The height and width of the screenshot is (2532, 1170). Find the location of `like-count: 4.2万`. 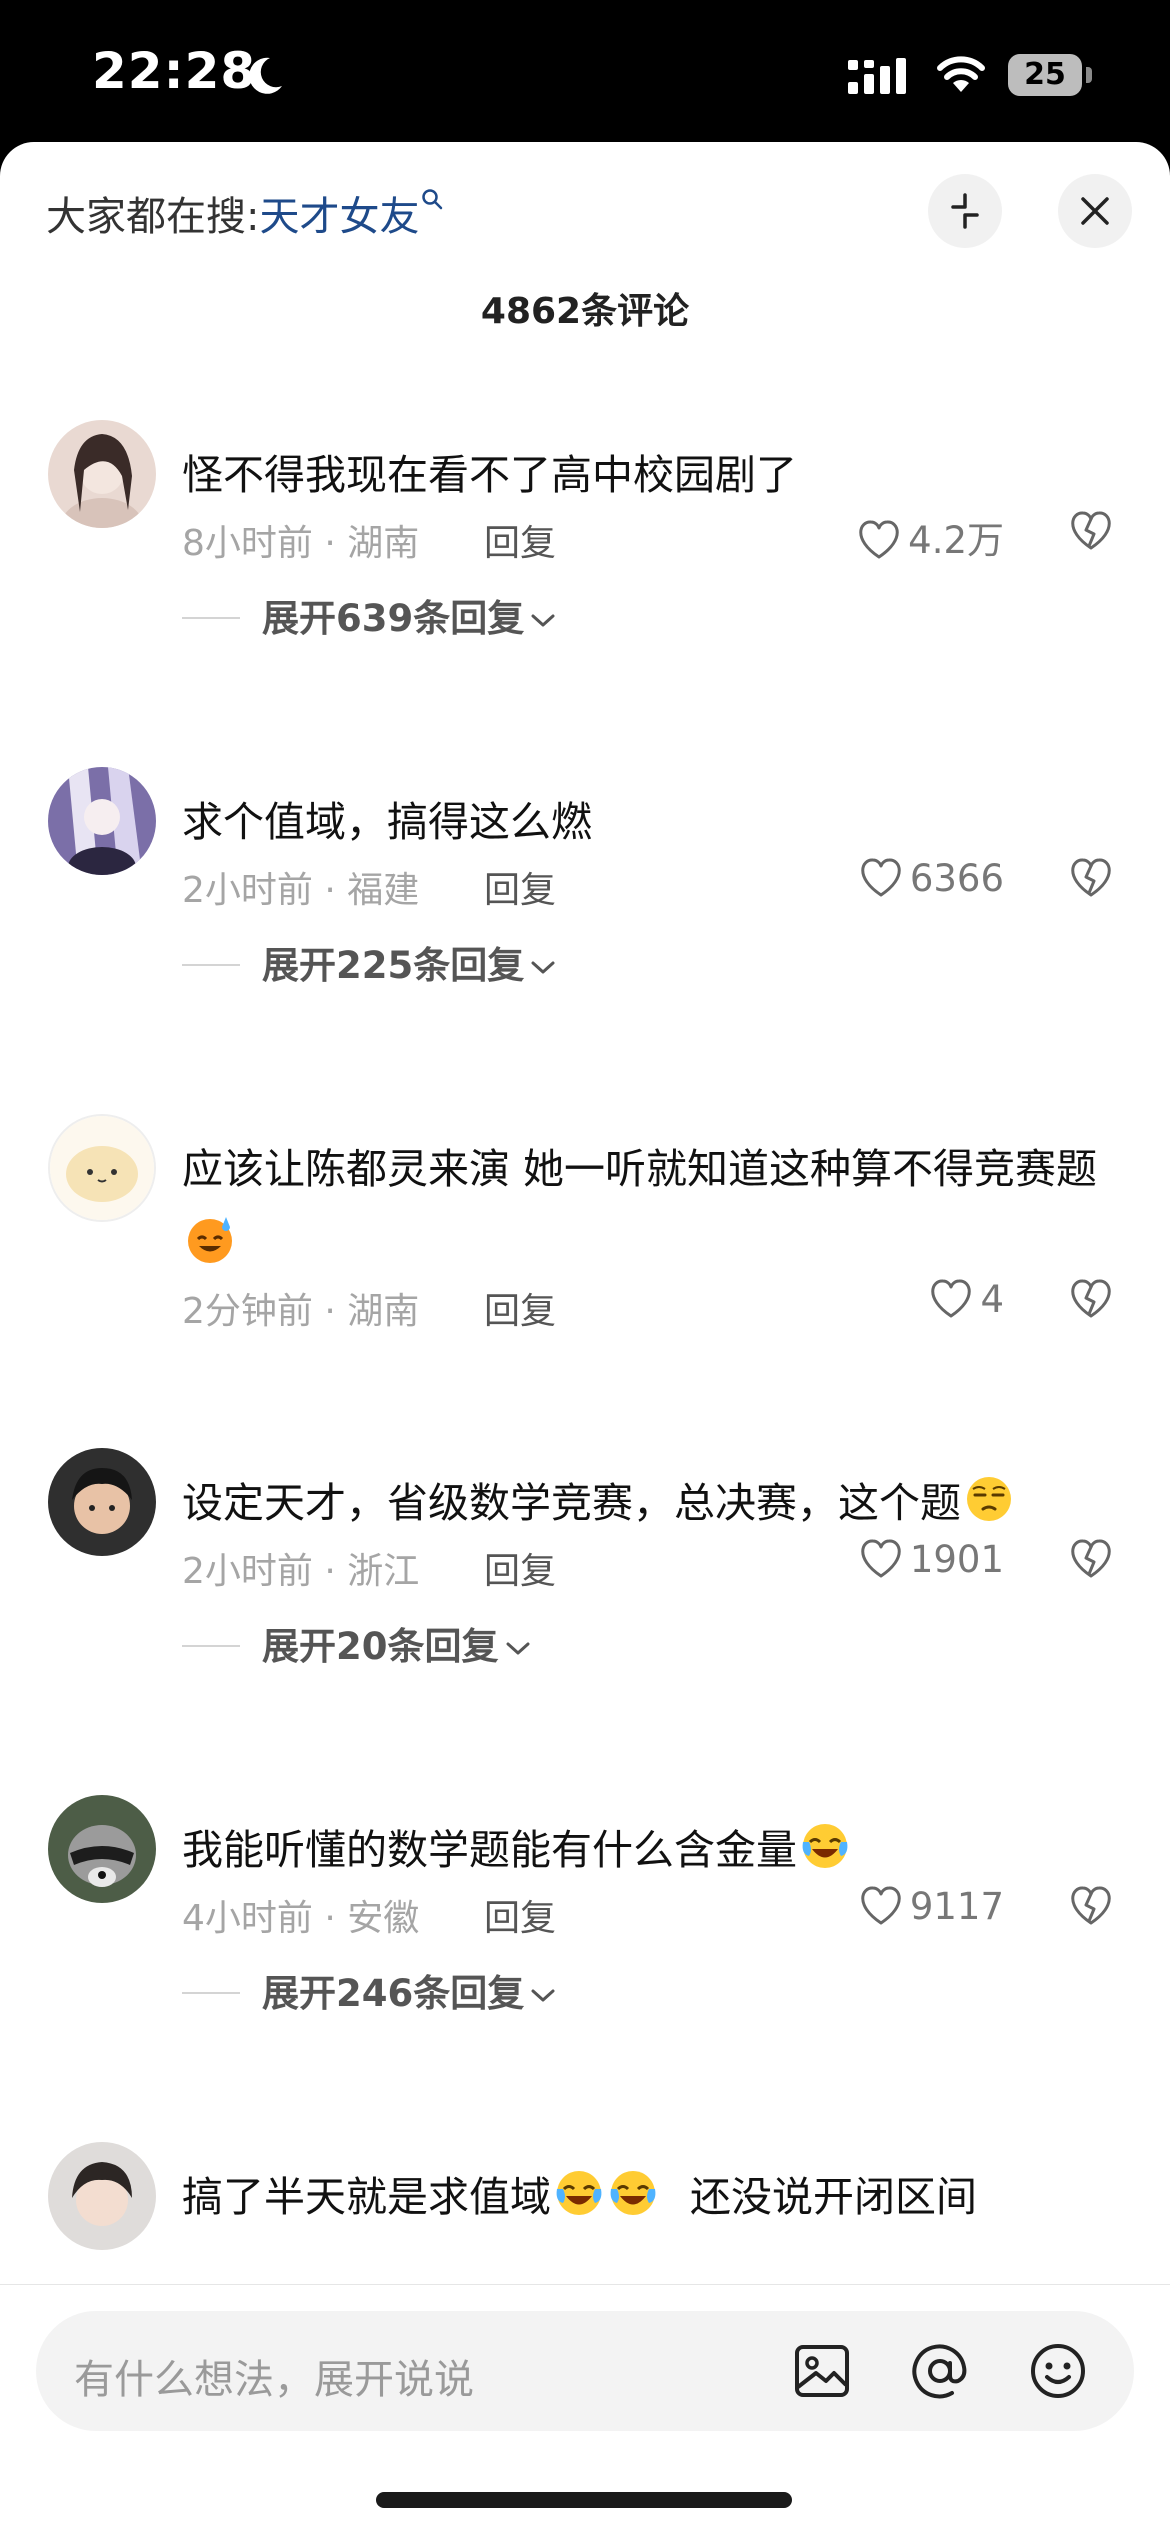

like-count: 4.2万 is located at coordinates (956, 540).